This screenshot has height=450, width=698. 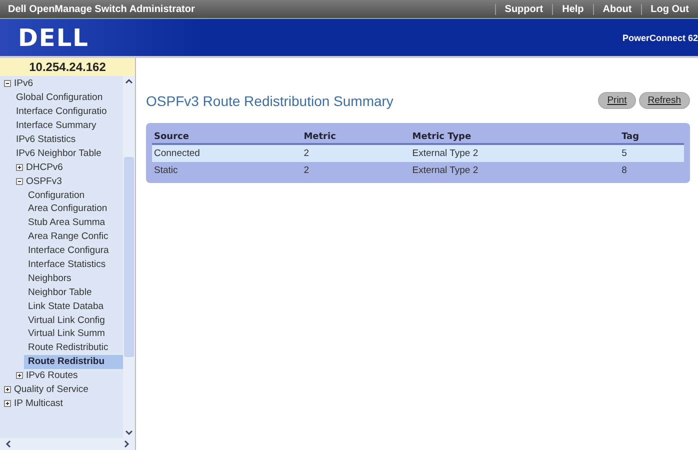 I want to click on horizontal-scrollbar, so click(x=67, y=444).